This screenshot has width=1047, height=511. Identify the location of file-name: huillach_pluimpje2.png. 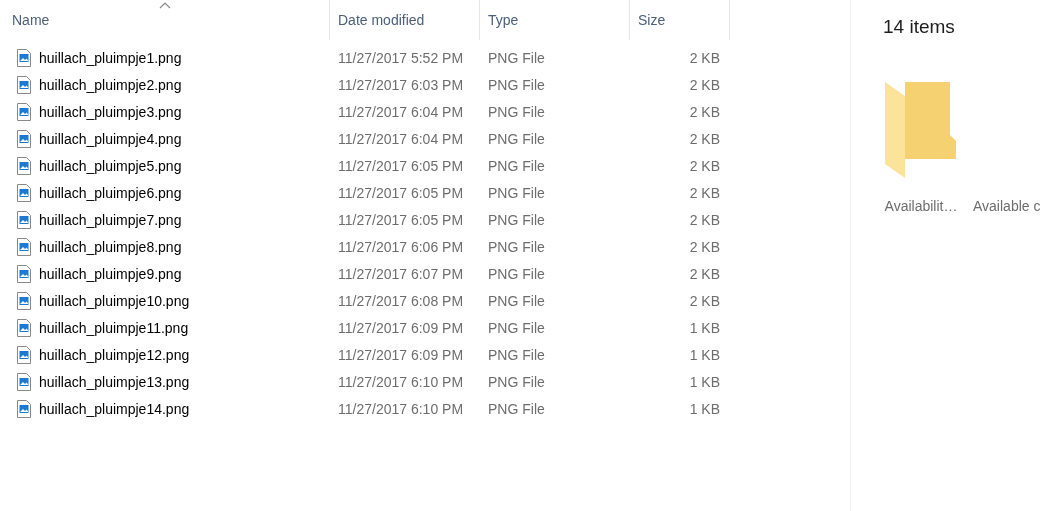
(110, 84).